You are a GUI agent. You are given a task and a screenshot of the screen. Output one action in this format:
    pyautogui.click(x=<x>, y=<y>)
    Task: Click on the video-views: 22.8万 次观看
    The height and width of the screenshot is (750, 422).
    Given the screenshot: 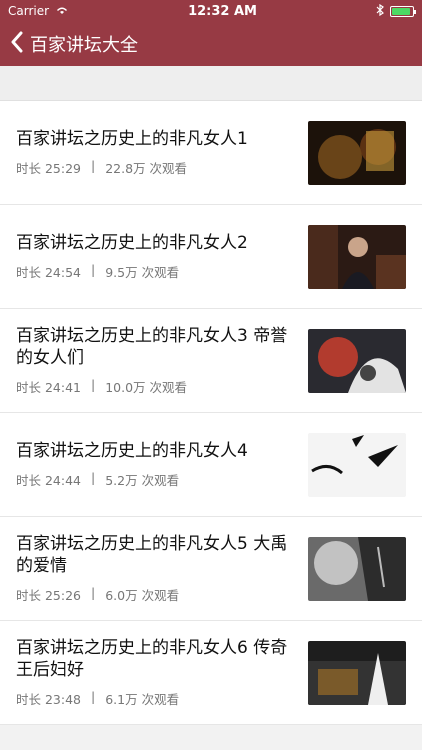 What is the action you would take?
    pyautogui.click(x=146, y=168)
    